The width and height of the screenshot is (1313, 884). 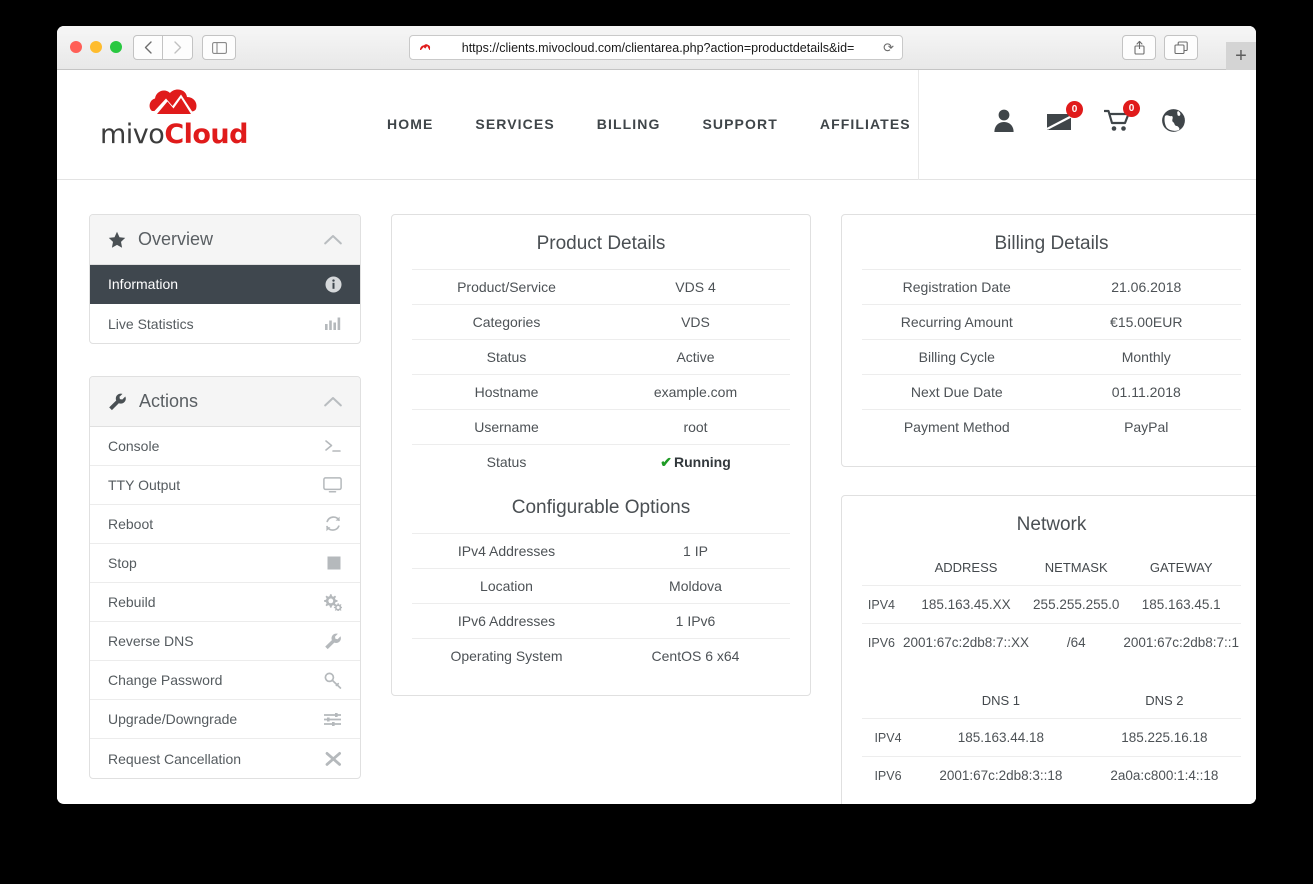 What do you see at coordinates (225, 602) in the screenshot?
I see `sidebar-item-rebuild: Rebuild` at bounding box center [225, 602].